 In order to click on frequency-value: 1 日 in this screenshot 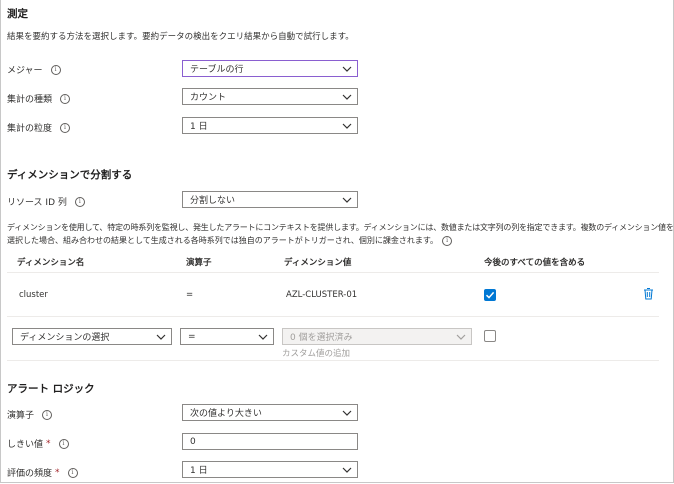, I will do `click(199, 471)`.